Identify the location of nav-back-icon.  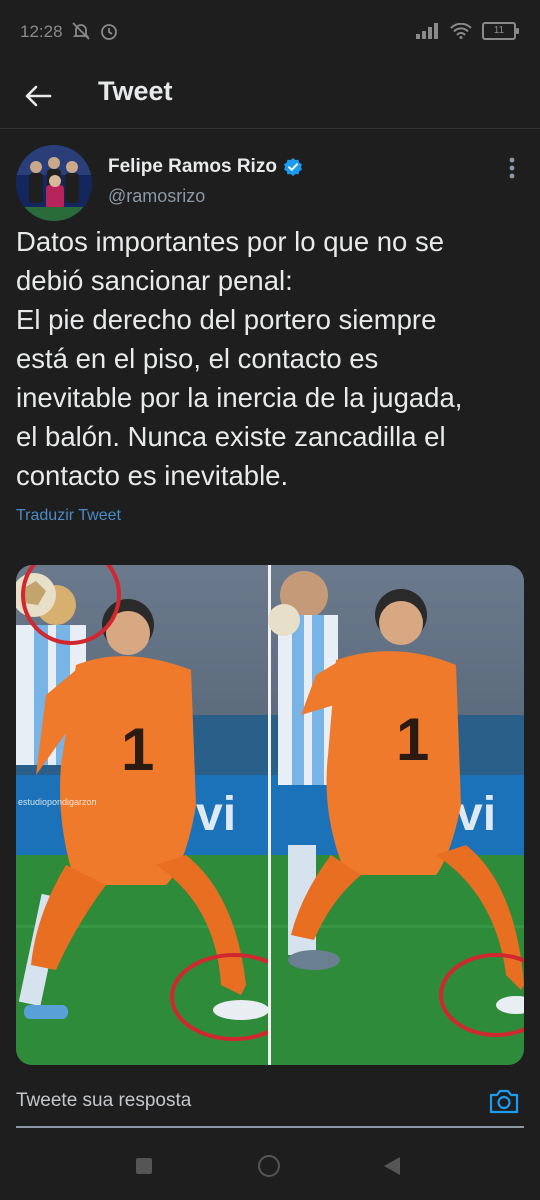
(392, 1166).